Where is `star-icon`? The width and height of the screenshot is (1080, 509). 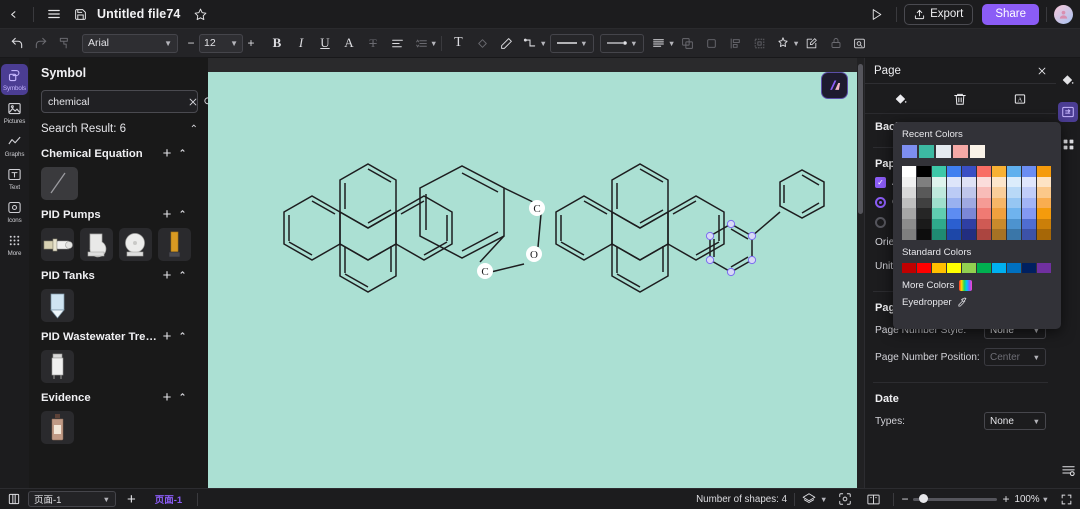
star-icon is located at coordinates (200, 14).